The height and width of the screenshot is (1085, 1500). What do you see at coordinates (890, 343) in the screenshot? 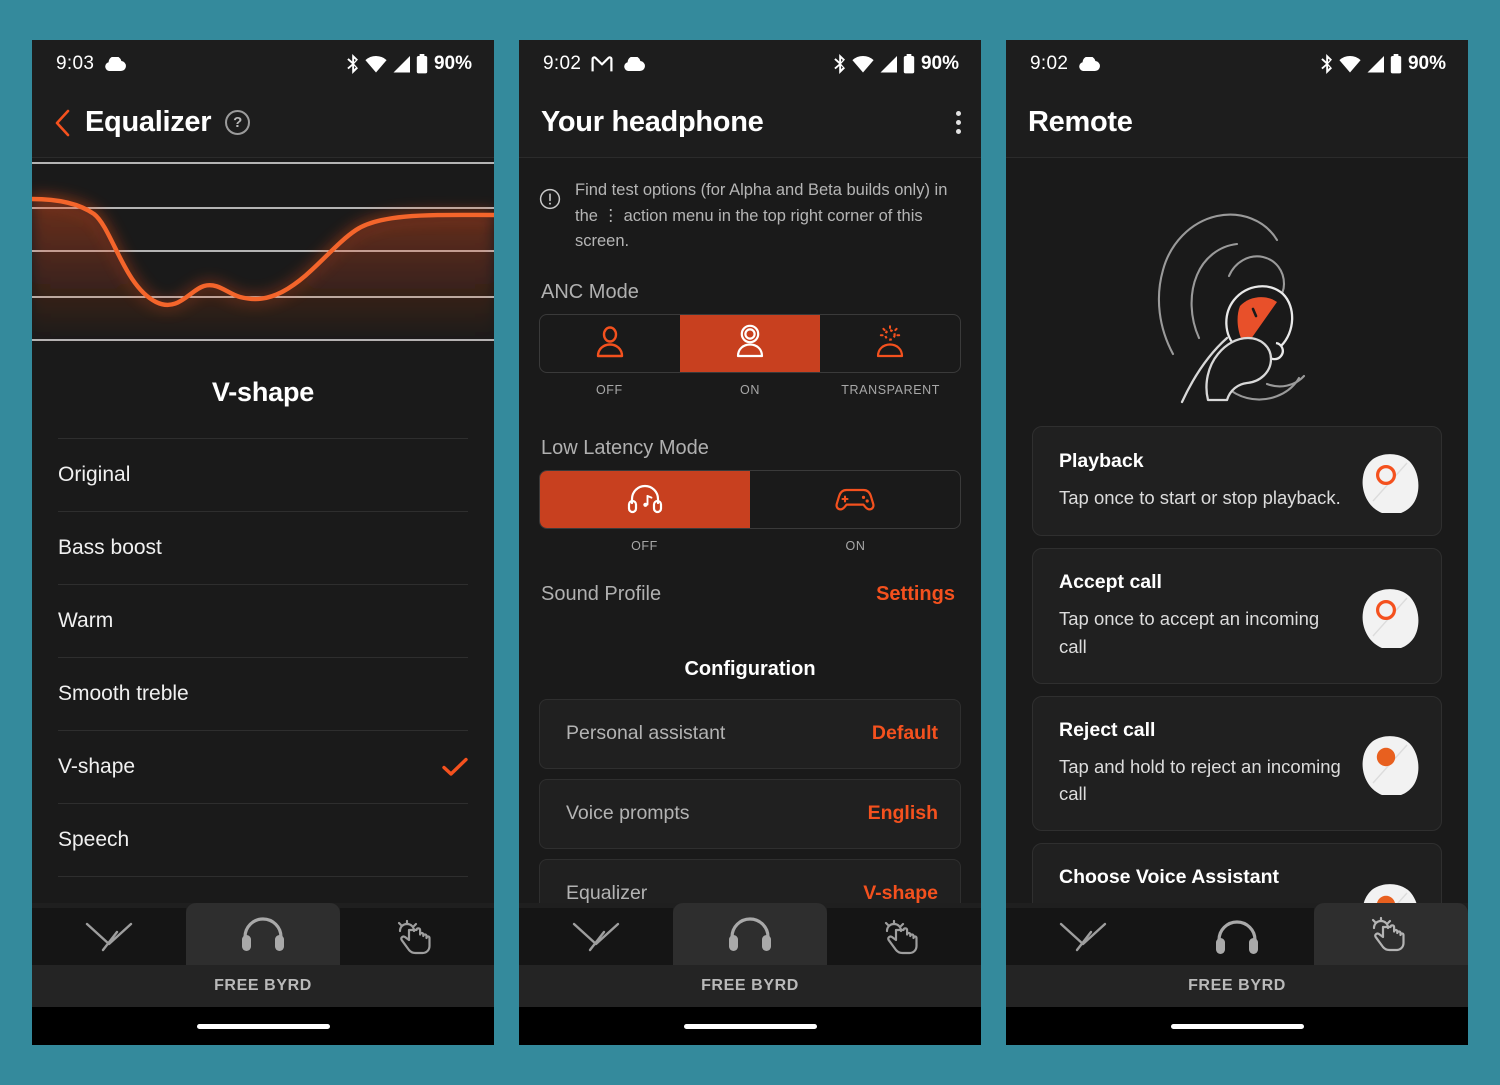
I see `anc-option-transparent` at bounding box center [890, 343].